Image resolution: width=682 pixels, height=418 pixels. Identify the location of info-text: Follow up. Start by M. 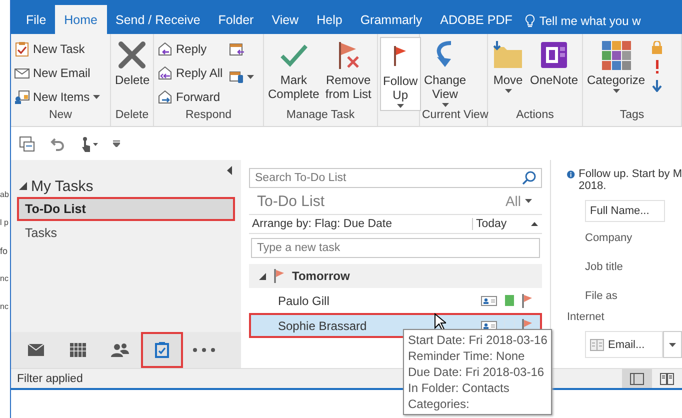
(630, 174).